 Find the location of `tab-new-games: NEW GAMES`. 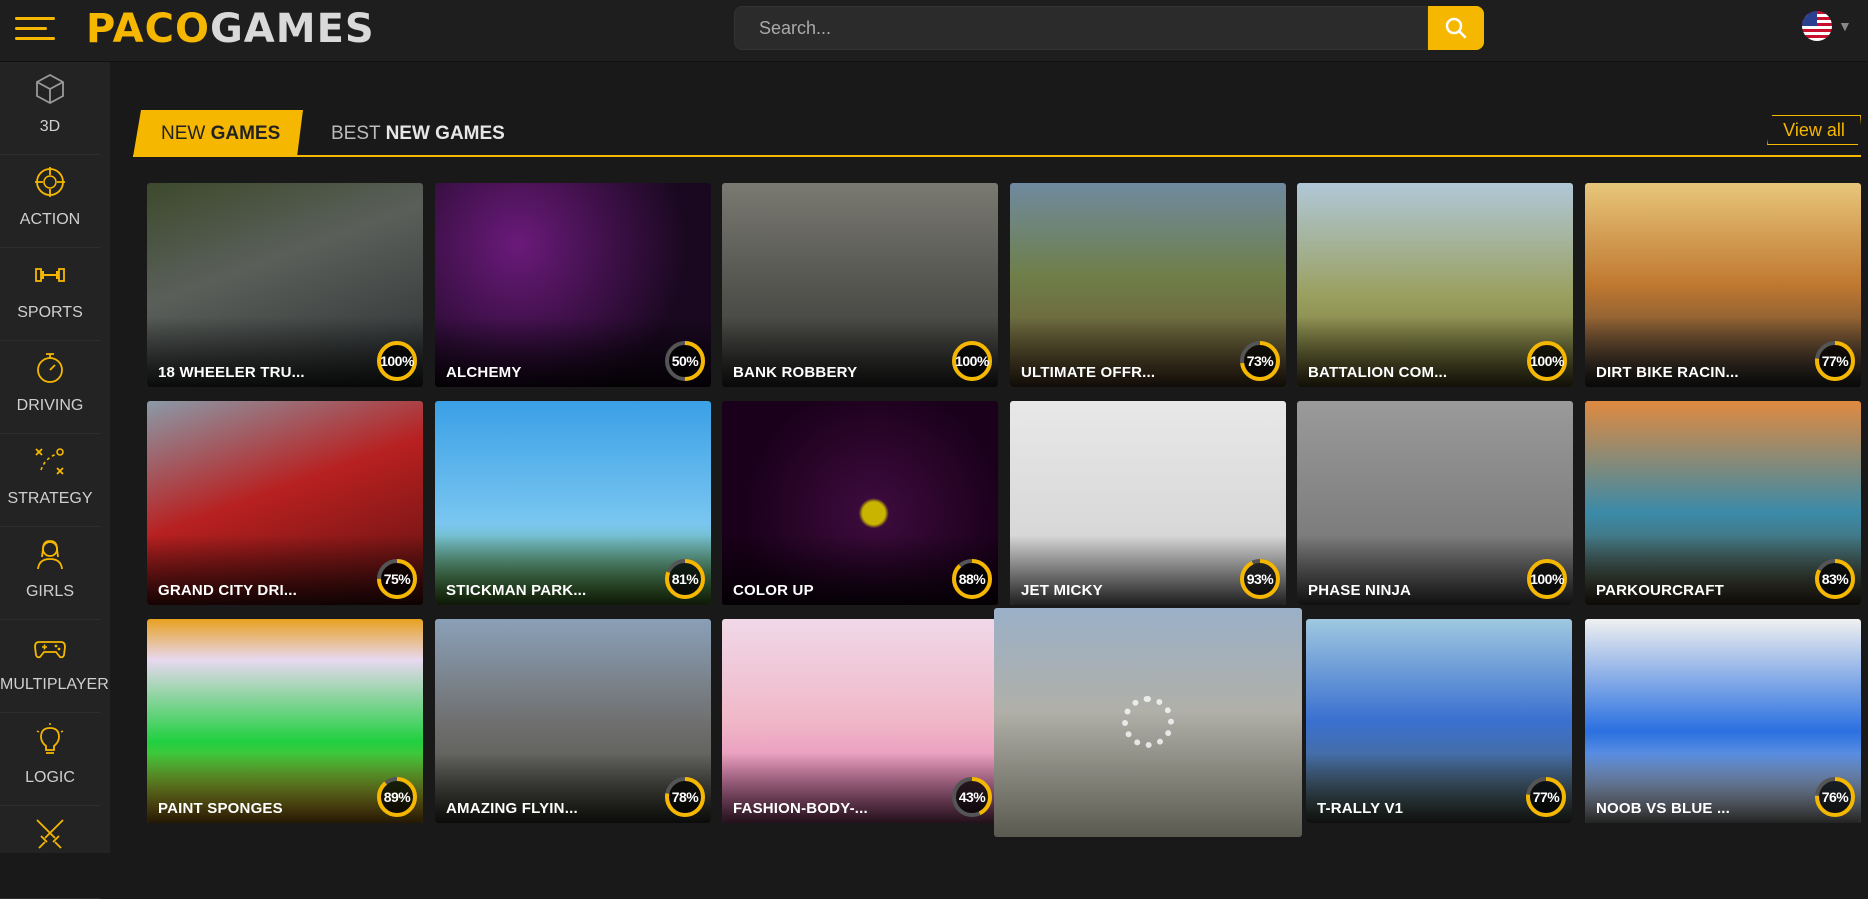

tab-new-games: NEW GAMES is located at coordinates (218, 133).